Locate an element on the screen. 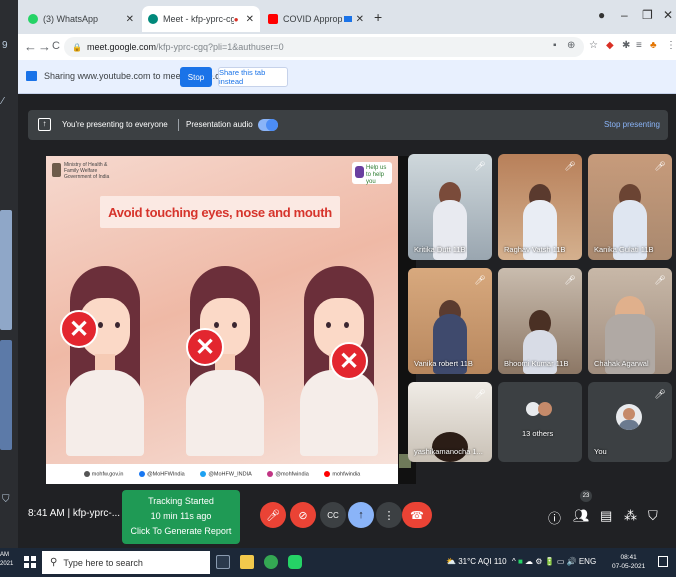 The width and height of the screenshot is (676, 577). tracking-status: Tracking Started is located at coordinates (181, 501).